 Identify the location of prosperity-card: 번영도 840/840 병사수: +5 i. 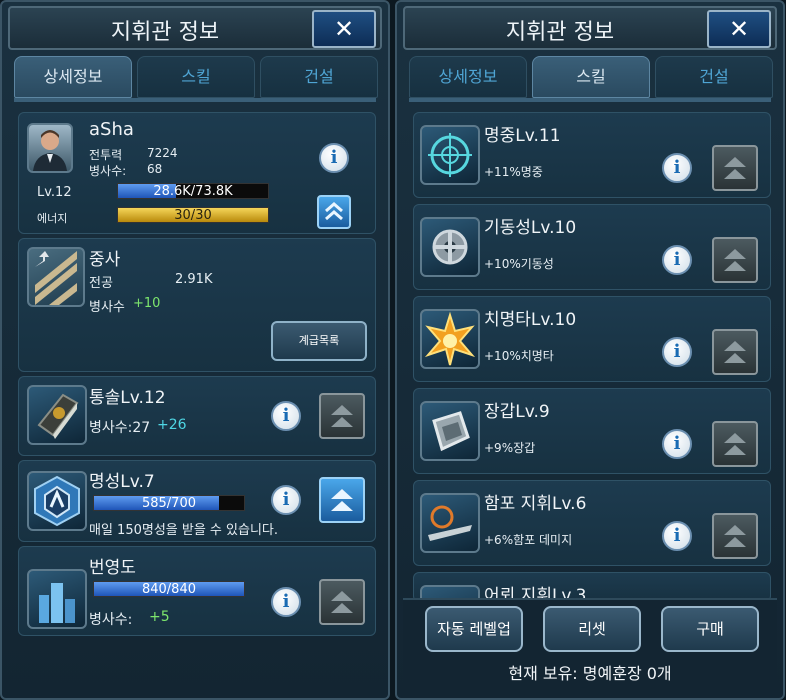
(197, 591).